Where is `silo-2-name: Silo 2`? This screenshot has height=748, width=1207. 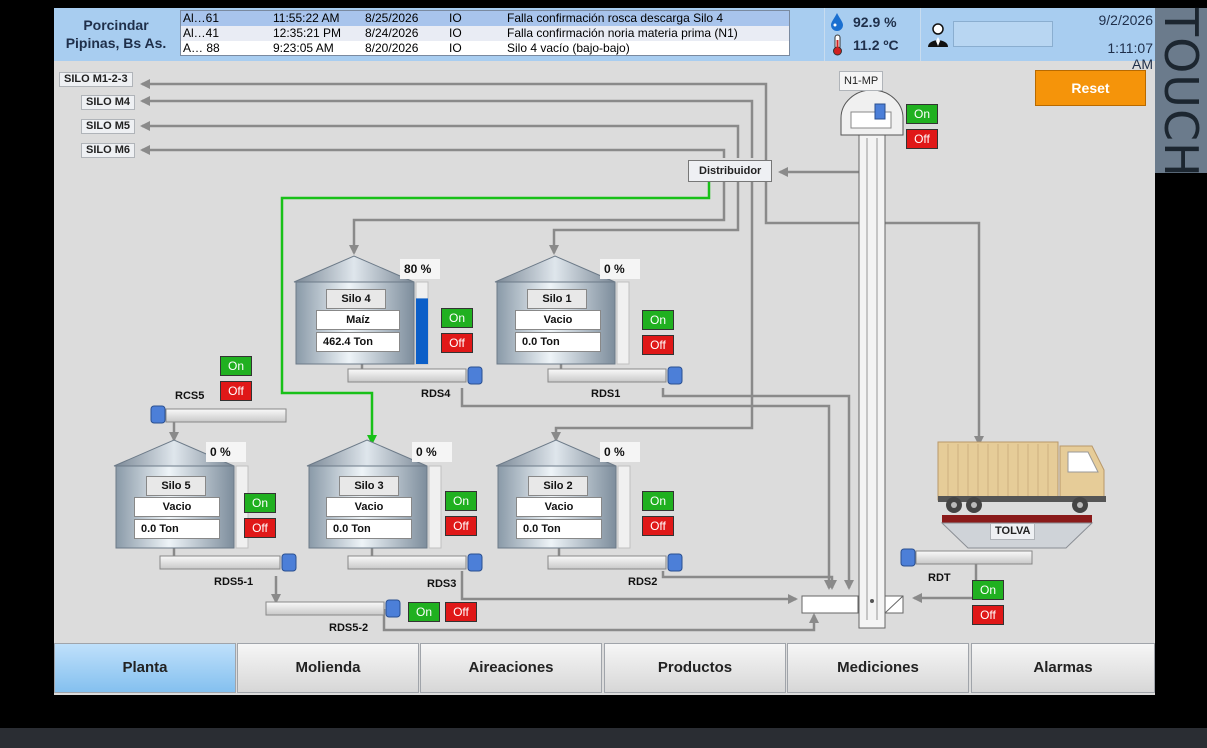
silo-2-name: Silo 2 is located at coordinates (558, 486).